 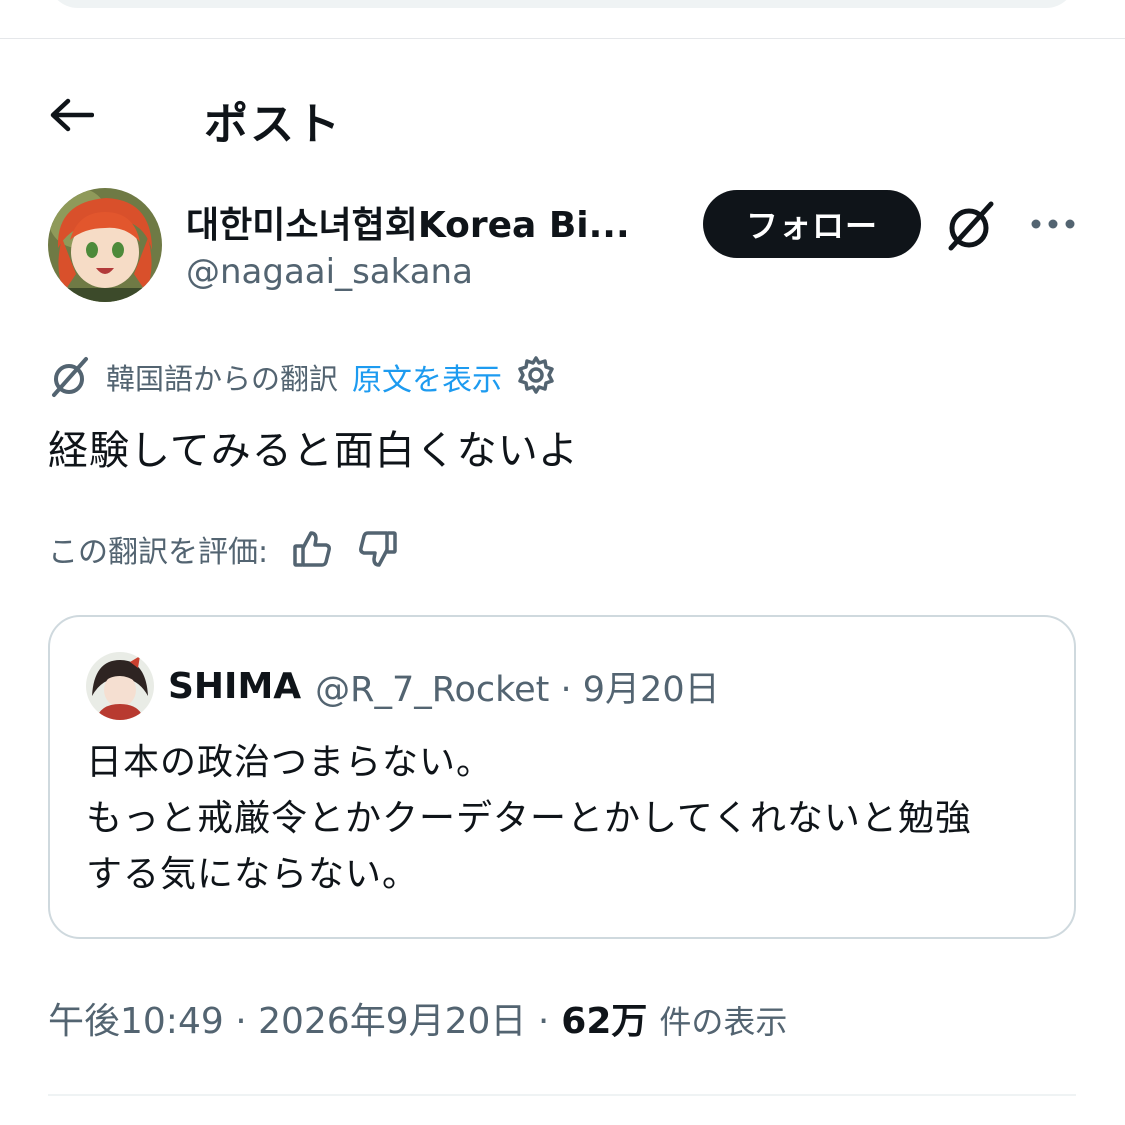 I want to click on thumbs-down-button, so click(x=378, y=549).